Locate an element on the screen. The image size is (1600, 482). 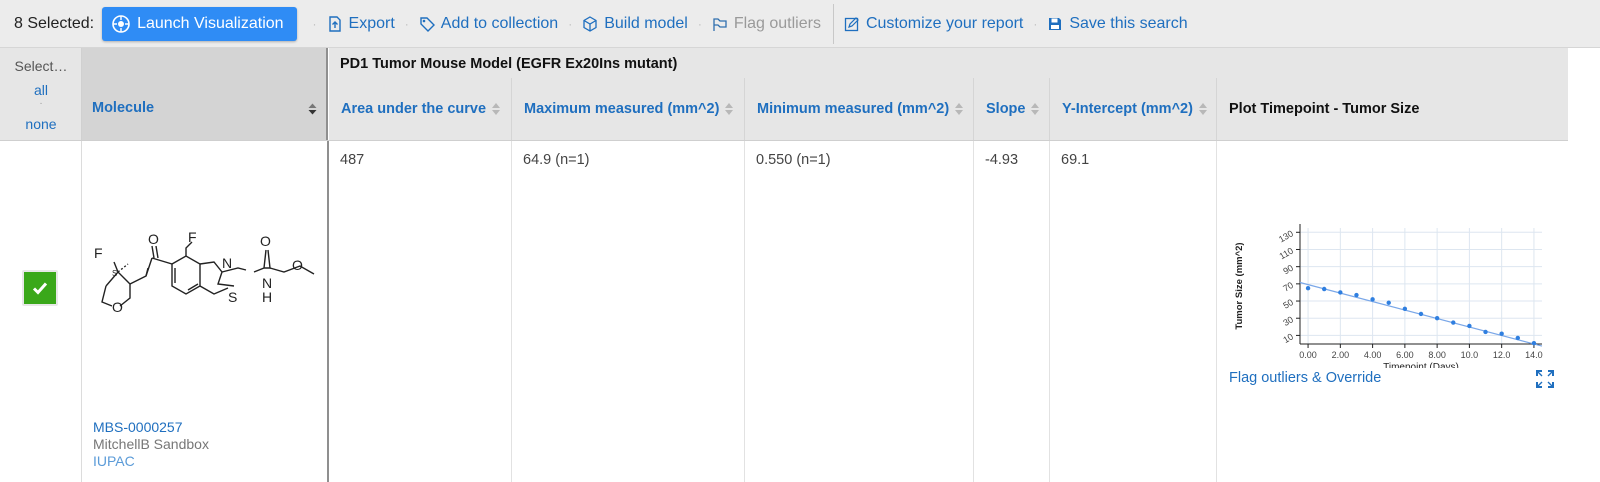
atom-label: F is located at coordinates (192, 237).